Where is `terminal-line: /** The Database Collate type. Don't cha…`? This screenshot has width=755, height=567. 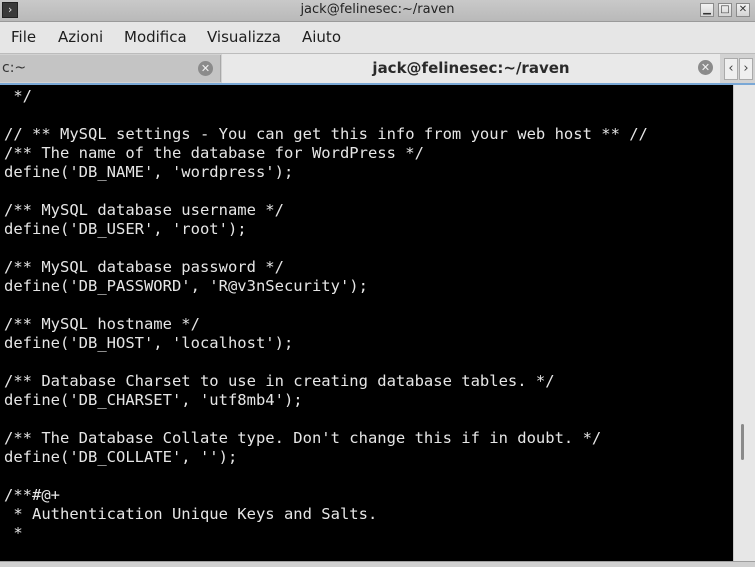
terminal-line: /** The Database Collate type. Don't cha… is located at coordinates (303, 438).